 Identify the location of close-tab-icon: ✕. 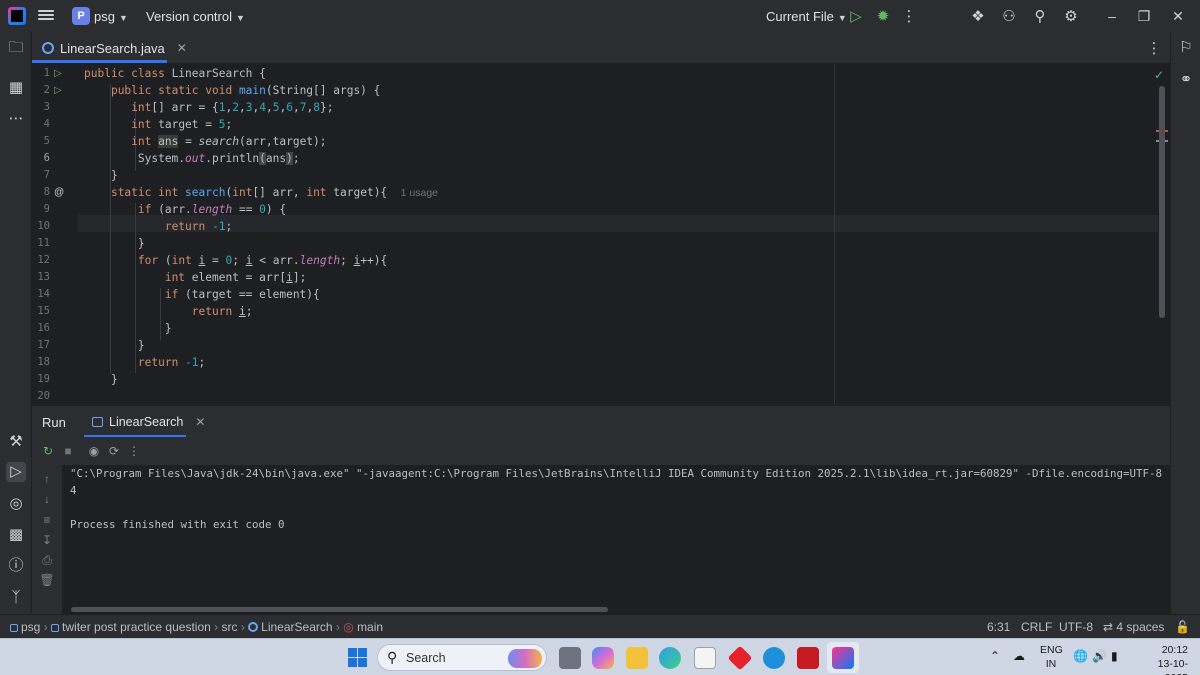
(182, 48).